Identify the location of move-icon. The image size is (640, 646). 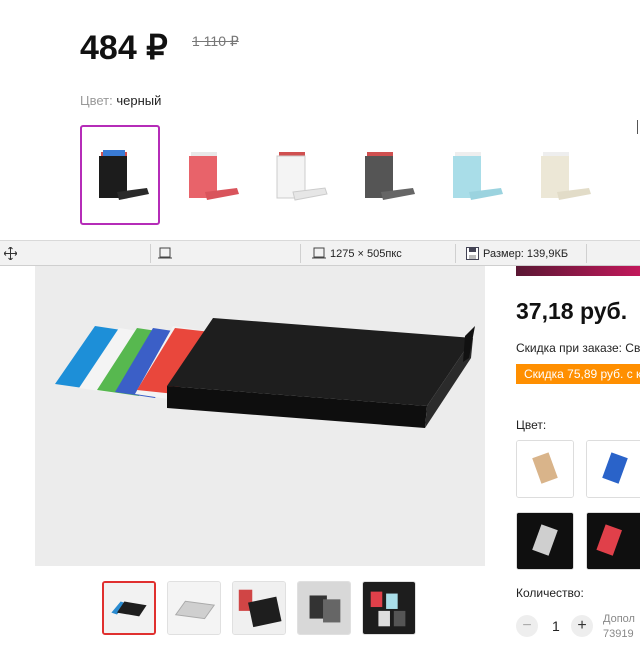
(10, 253).